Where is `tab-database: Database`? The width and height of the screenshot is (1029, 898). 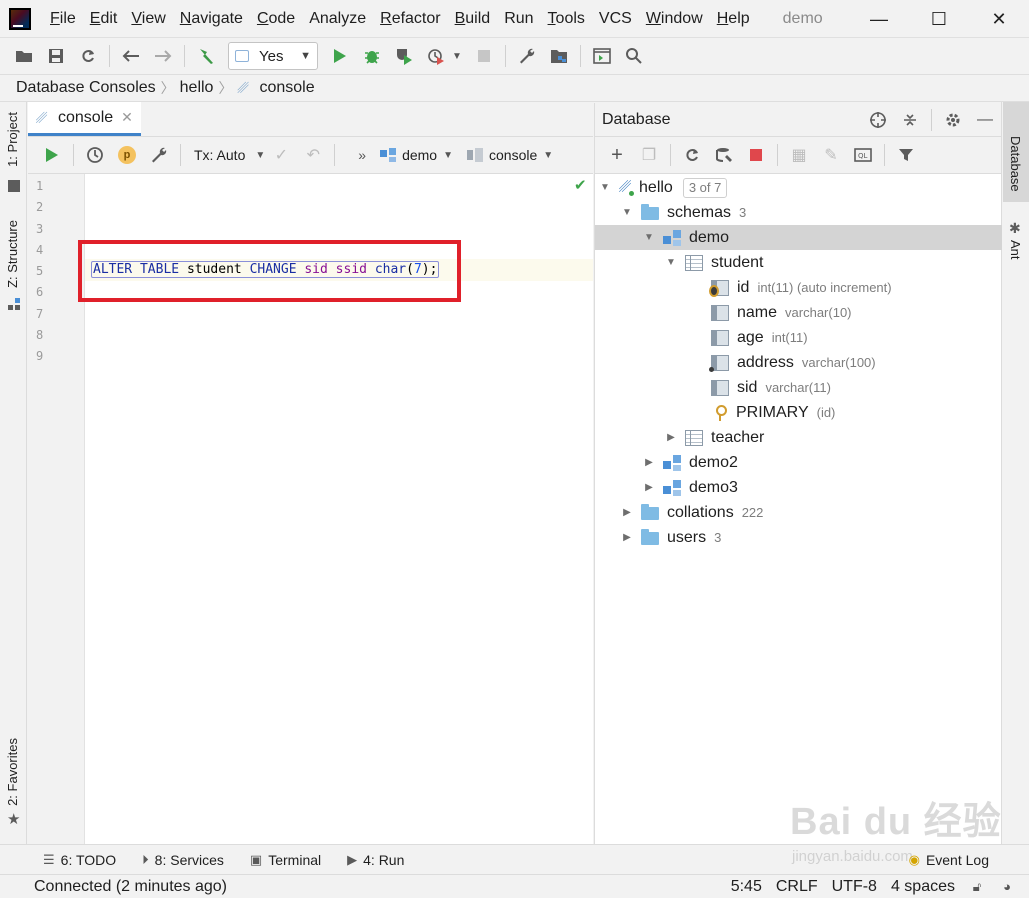 tab-database: Database is located at coordinates (1016, 152).